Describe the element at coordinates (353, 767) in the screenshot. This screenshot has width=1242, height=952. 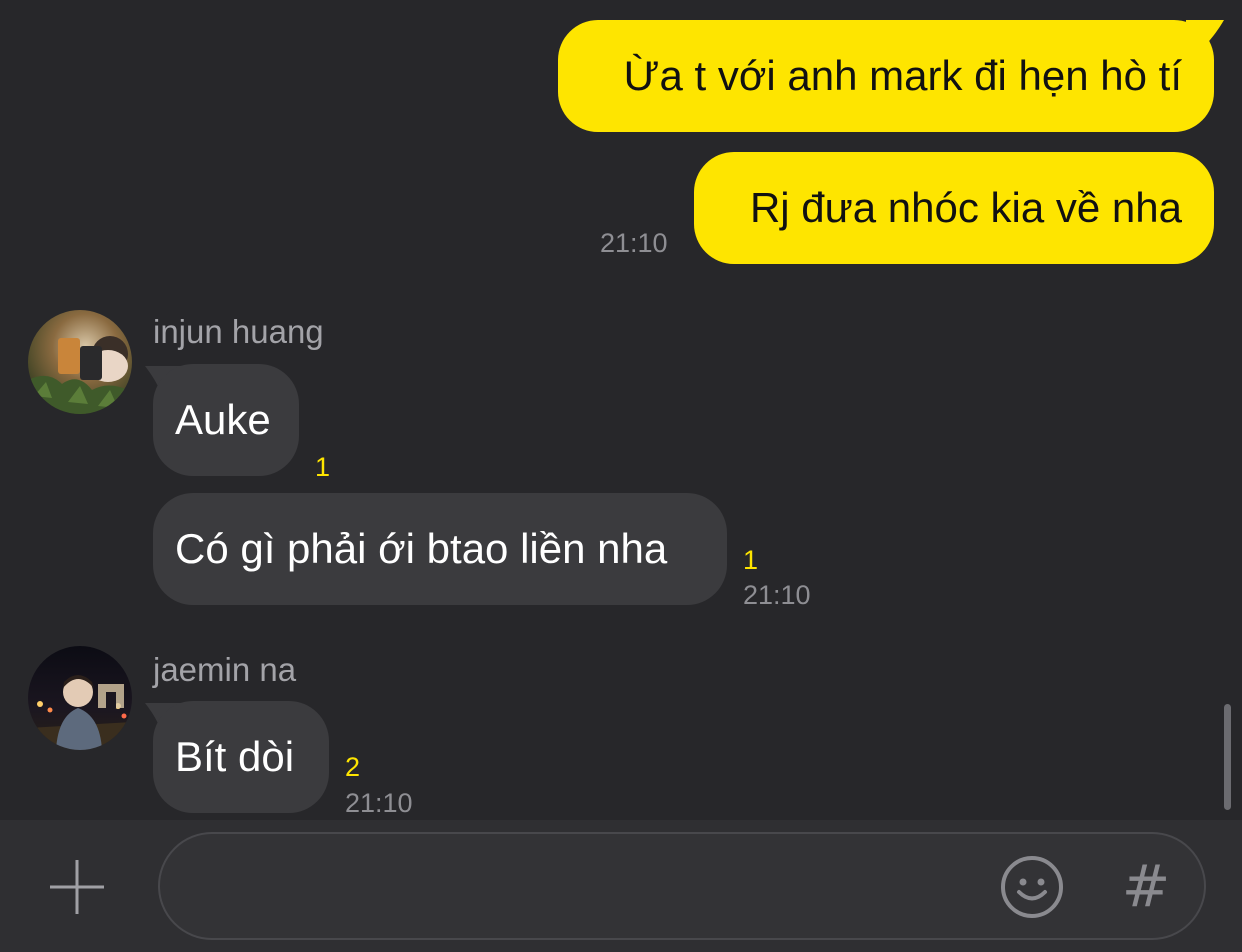
I see `unread-count: 2` at that location.